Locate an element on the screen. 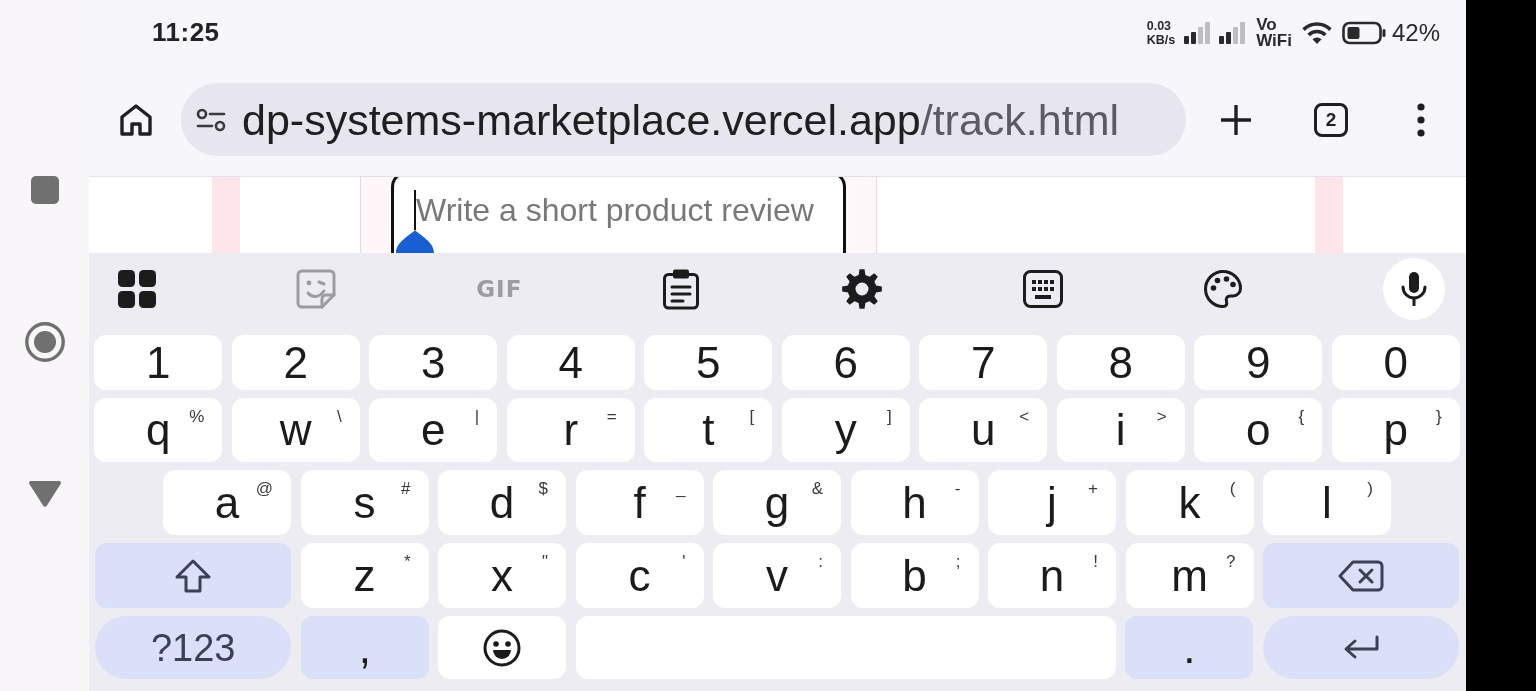  key-hint: | is located at coordinates (477, 417).